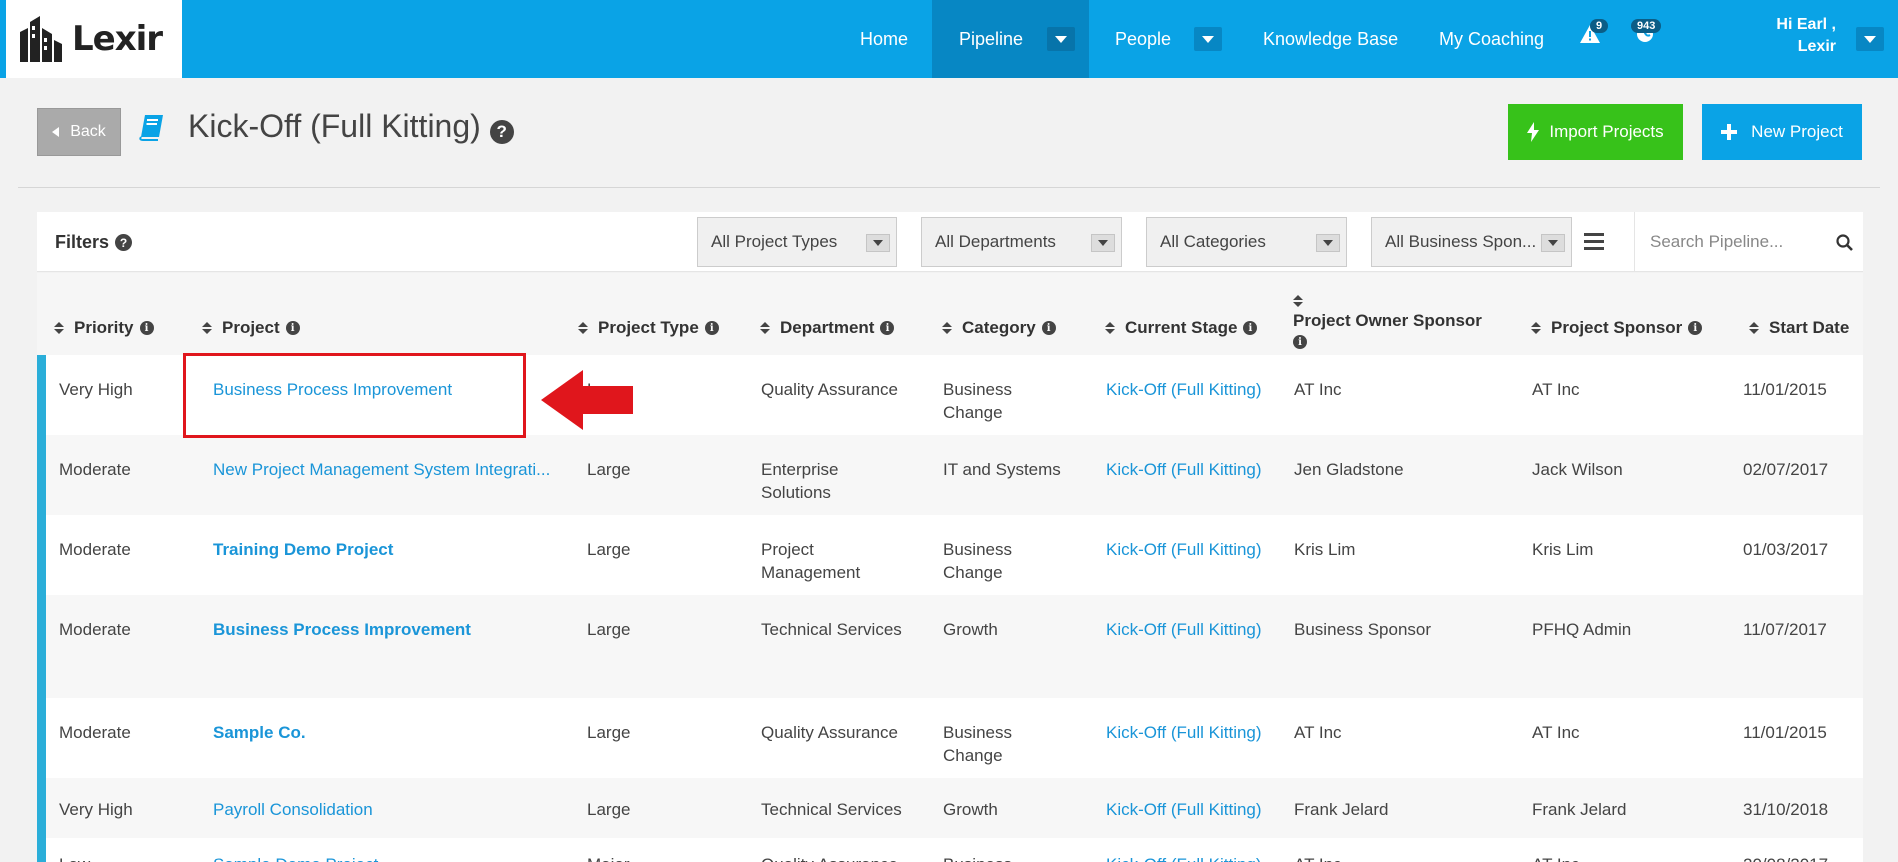  I want to click on nav-my-coaching-label: My Coaching, so click(1492, 38).